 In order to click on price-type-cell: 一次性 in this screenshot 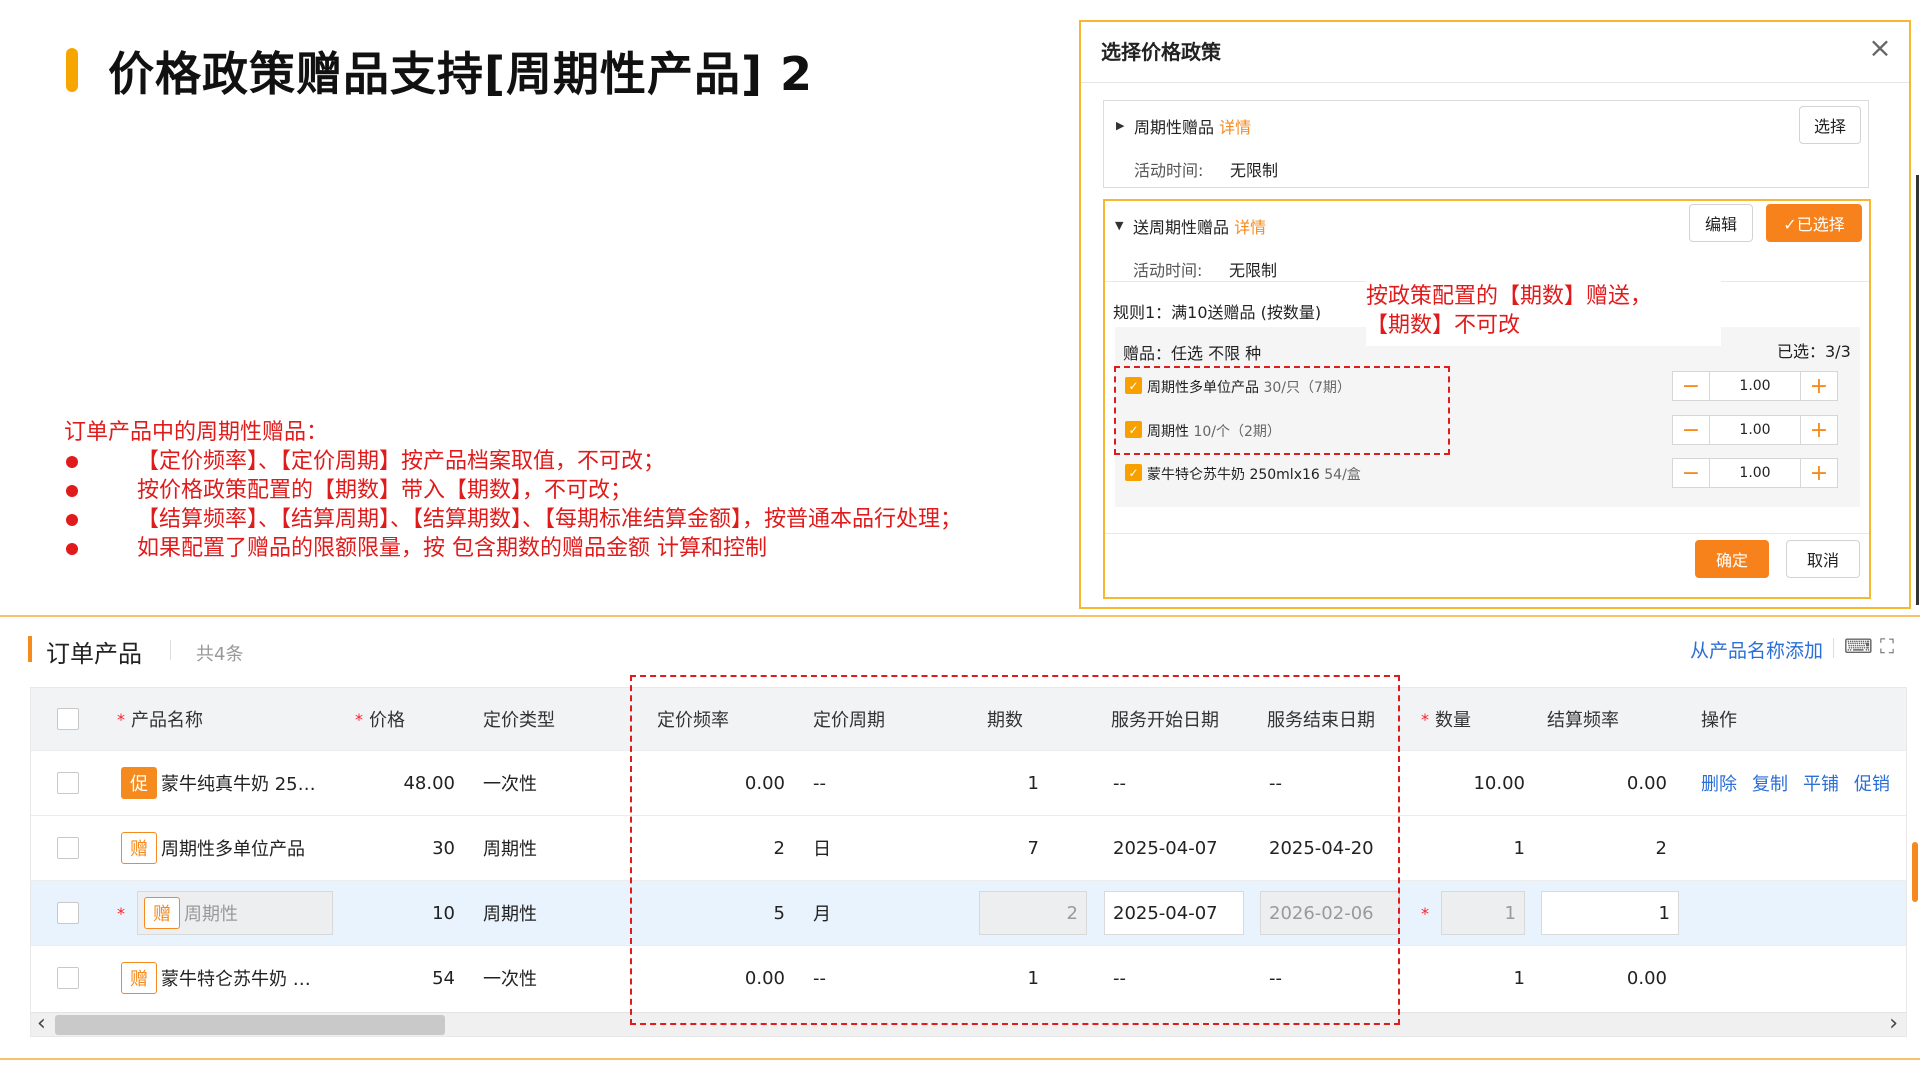, I will do `click(510, 784)`.